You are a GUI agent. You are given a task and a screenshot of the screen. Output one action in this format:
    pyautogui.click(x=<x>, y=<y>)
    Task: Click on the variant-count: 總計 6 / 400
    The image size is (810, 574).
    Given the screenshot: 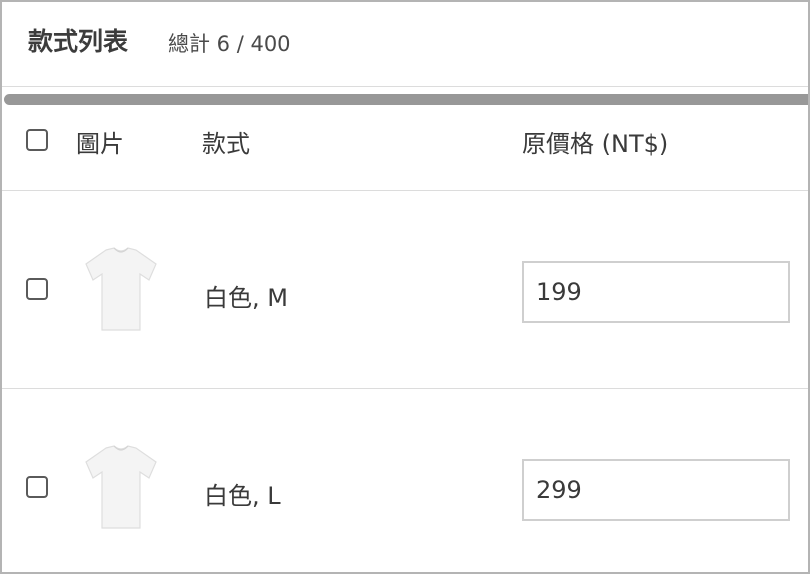 What is the action you would take?
    pyautogui.click(x=229, y=44)
    